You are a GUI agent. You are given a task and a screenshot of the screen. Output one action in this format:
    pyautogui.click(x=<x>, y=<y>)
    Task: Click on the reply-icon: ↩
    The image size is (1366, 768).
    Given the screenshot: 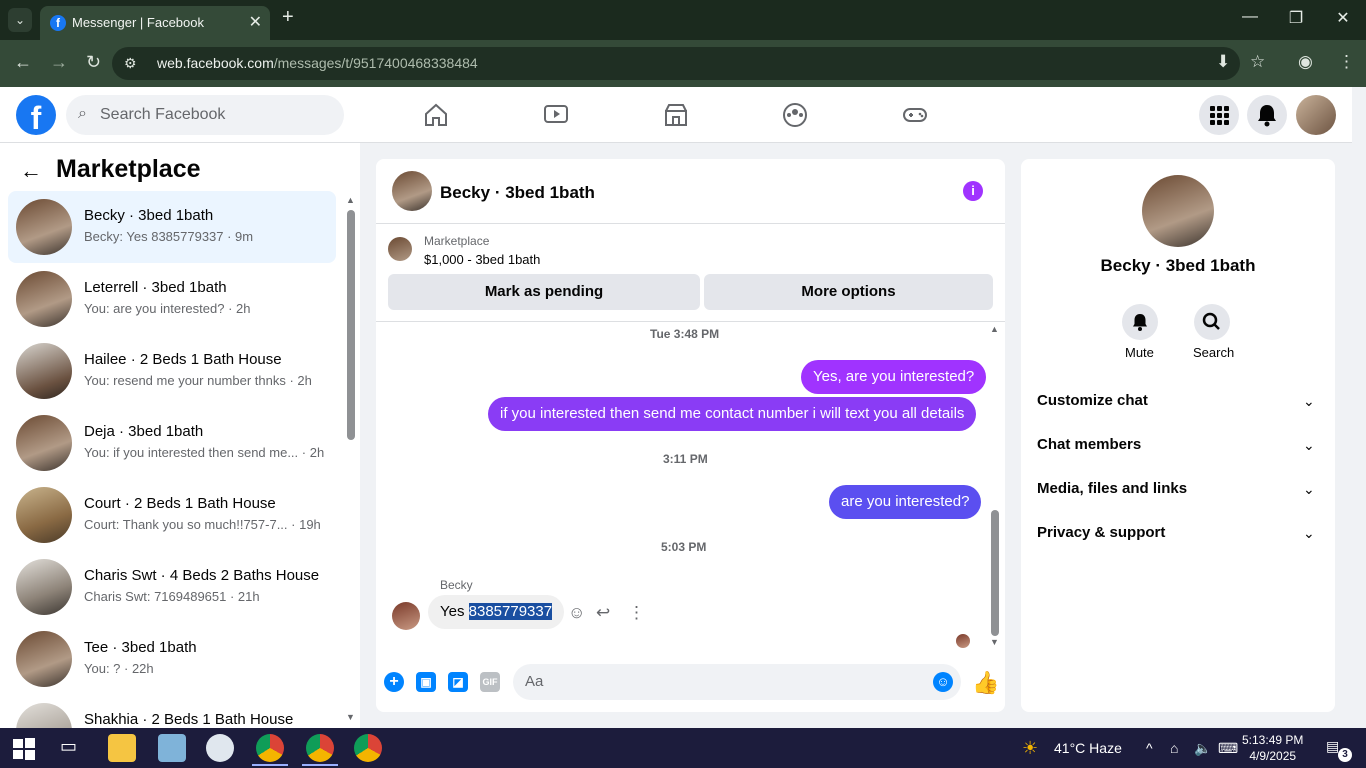 What is the action you would take?
    pyautogui.click(x=603, y=613)
    